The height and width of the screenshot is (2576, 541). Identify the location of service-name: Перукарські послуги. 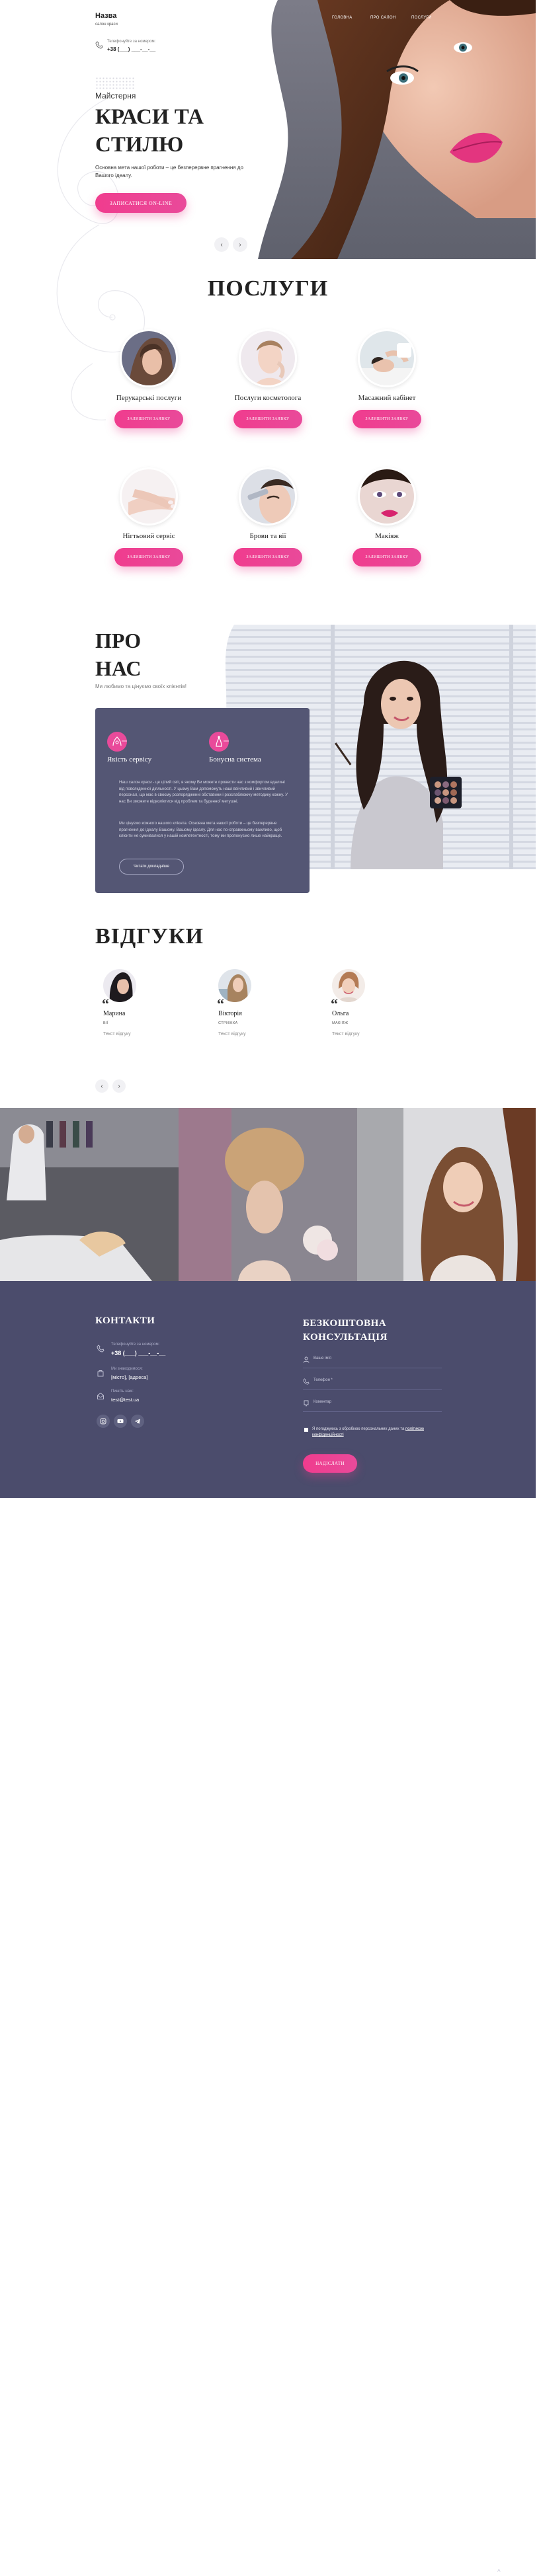
(149, 398).